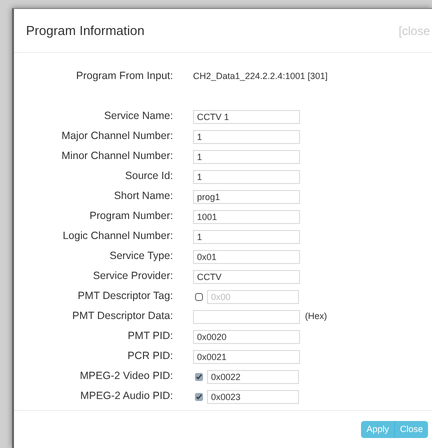 This screenshot has height=448, width=432. What do you see at coordinates (246, 217) in the screenshot?
I see `input-field: 1001` at bounding box center [246, 217].